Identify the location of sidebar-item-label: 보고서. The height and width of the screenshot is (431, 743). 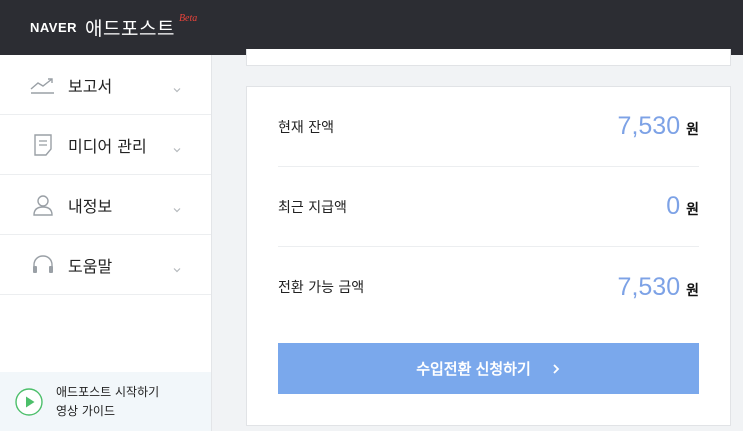
(90, 86).